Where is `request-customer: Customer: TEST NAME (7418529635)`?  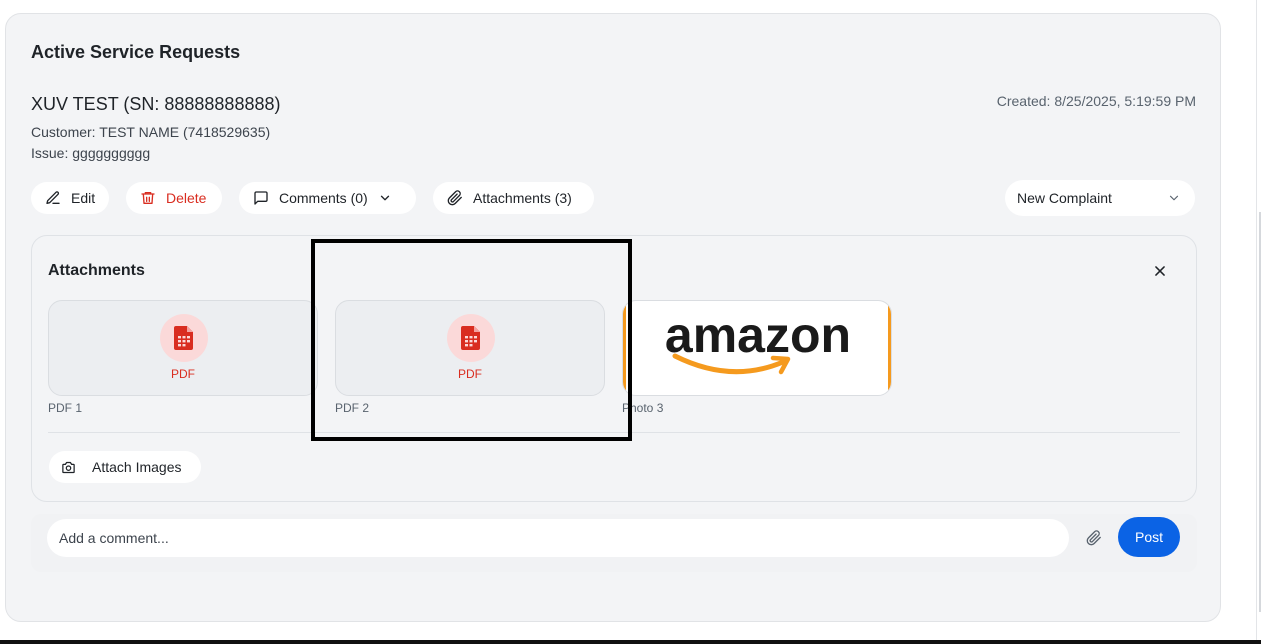 request-customer: Customer: TEST NAME (7418529635) is located at coordinates (151, 132).